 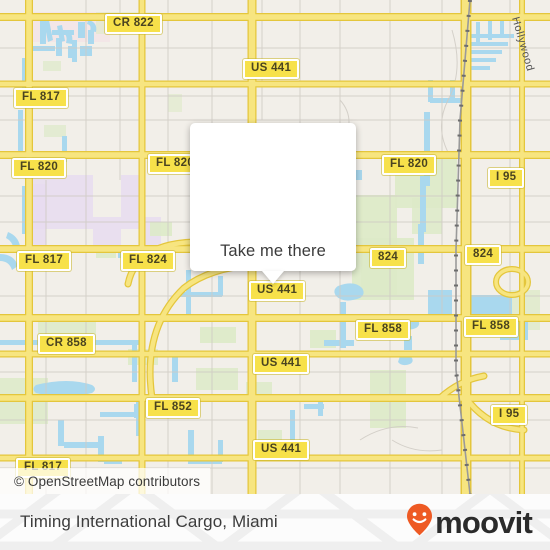 What do you see at coordinates (273, 277) in the screenshot?
I see `callout-tail` at bounding box center [273, 277].